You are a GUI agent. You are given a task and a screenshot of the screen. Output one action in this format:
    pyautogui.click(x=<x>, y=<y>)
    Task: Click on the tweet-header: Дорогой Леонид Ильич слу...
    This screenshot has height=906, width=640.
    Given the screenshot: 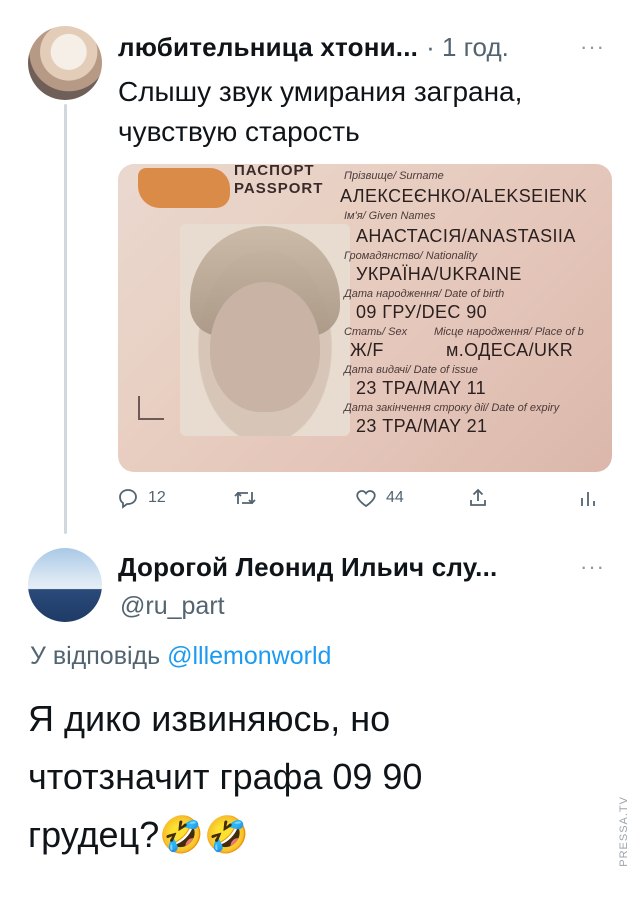 What is the action you would take?
    pyautogui.click(x=307, y=567)
    